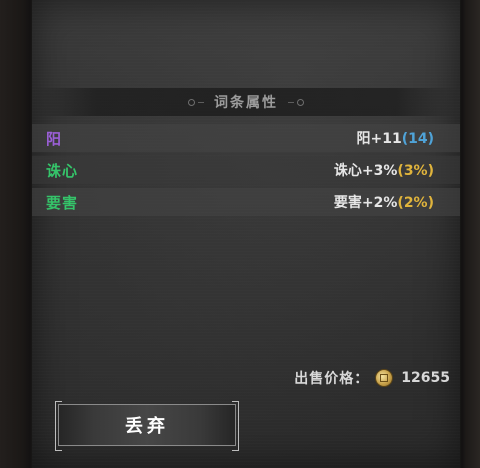 This screenshot has width=480, height=468. What do you see at coordinates (297, 102) in the screenshot?
I see `ornament-right-icon` at bounding box center [297, 102].